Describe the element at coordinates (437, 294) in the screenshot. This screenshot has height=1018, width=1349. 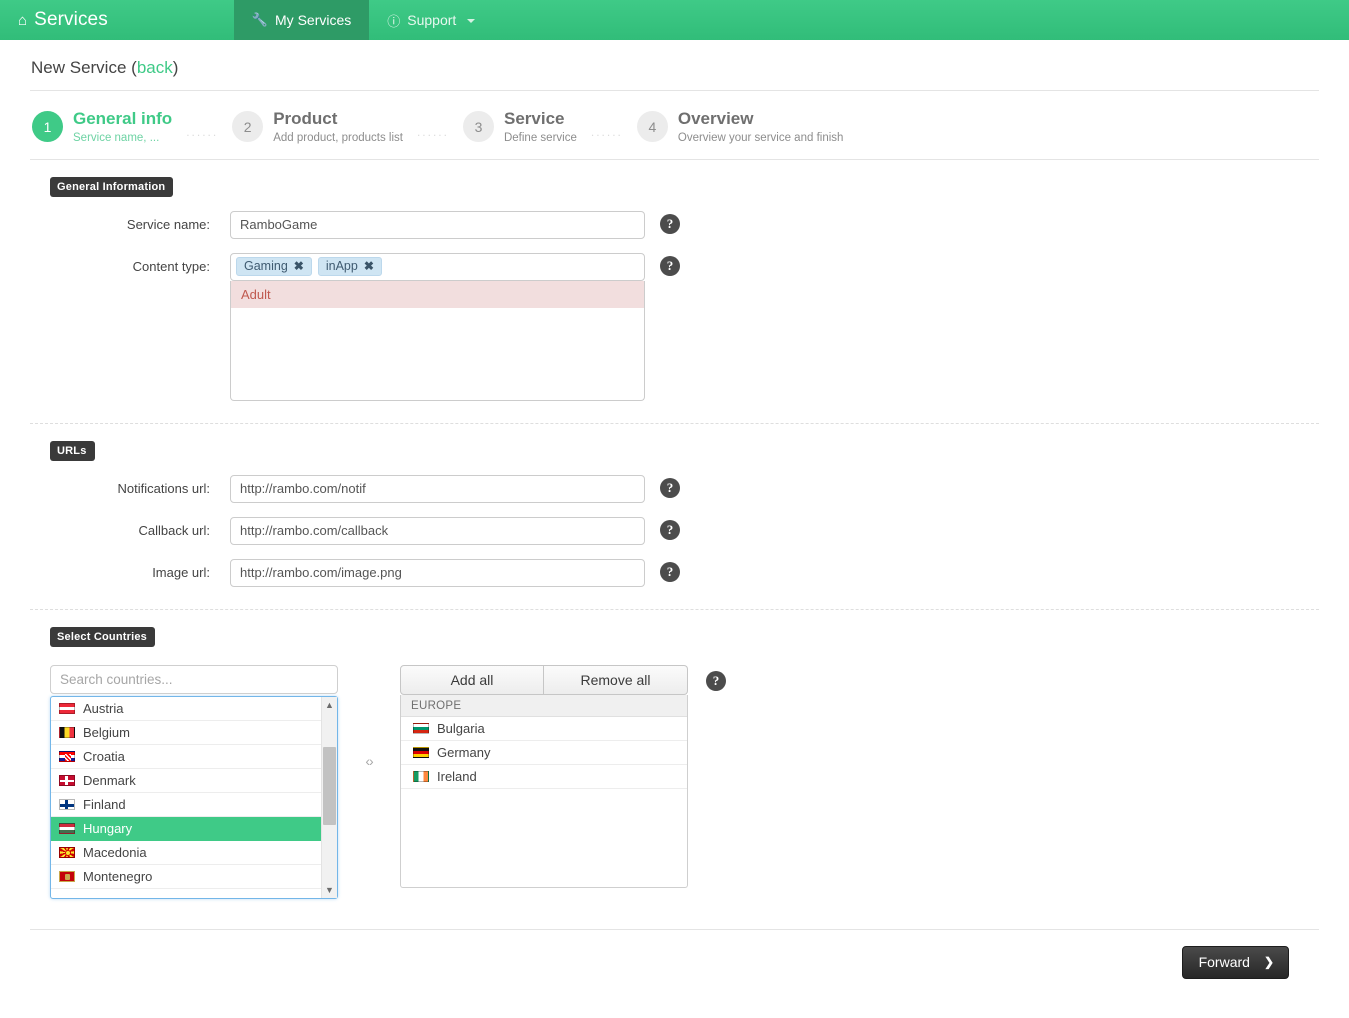
I see `content-type-option-adult: Adult` at that location.